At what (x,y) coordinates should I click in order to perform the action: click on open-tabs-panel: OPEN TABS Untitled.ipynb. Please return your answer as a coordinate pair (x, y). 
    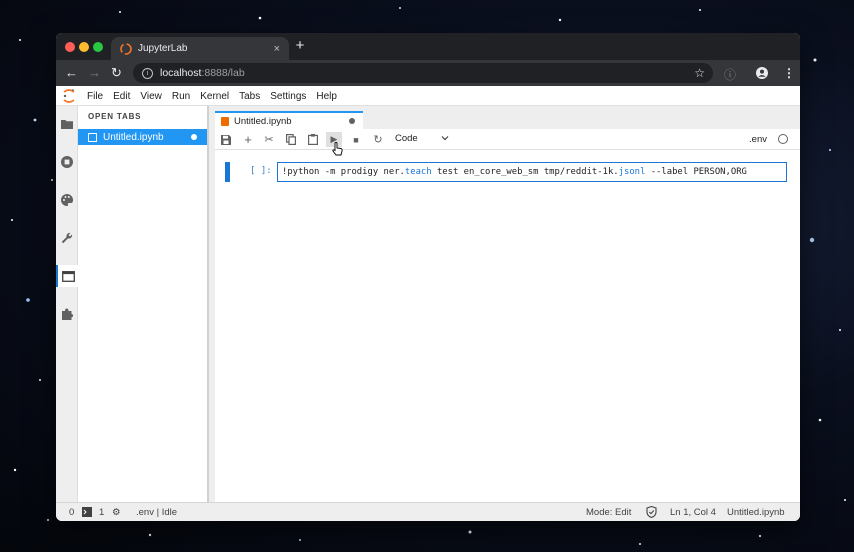
    Looking at the image, I should click on (143, 304).